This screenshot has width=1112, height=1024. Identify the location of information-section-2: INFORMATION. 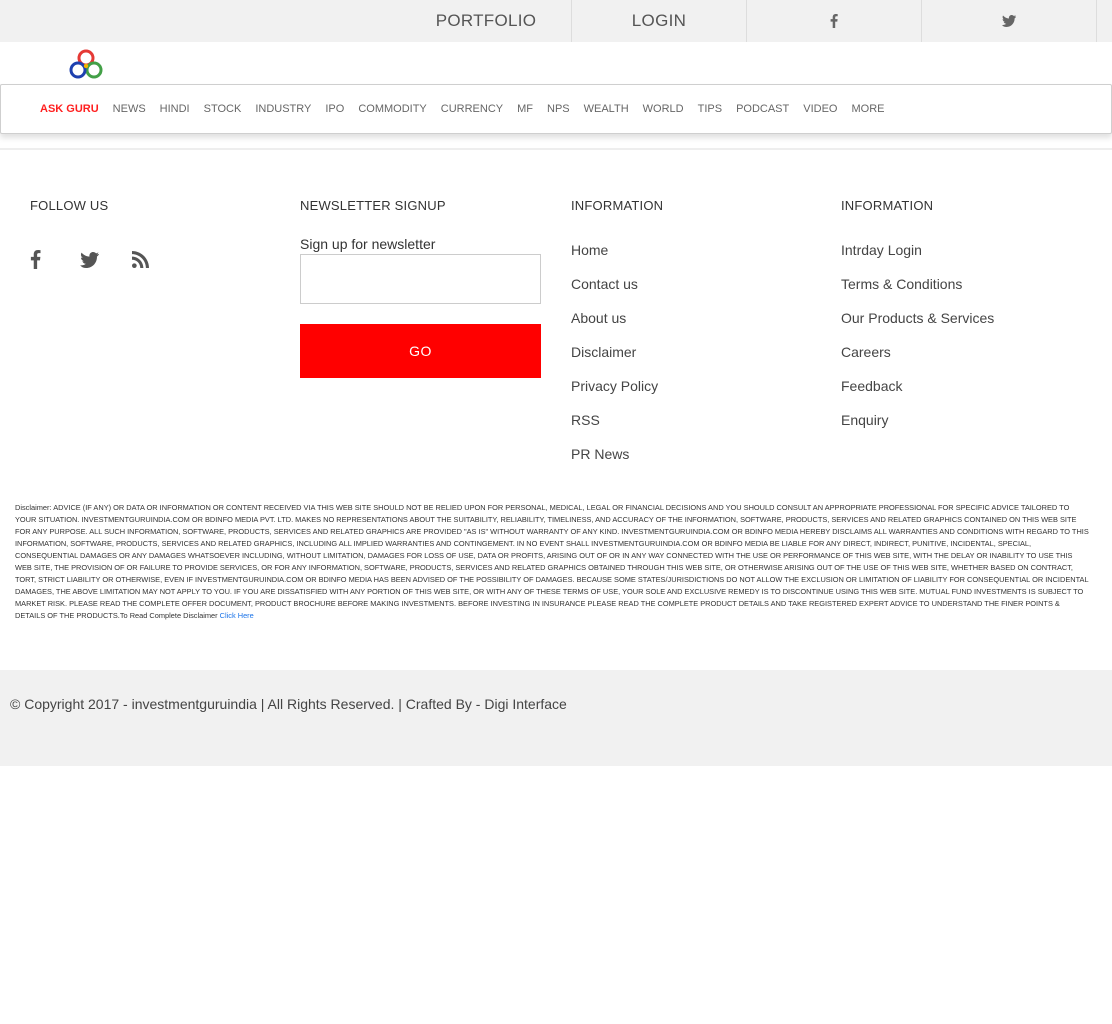
(887, 205).